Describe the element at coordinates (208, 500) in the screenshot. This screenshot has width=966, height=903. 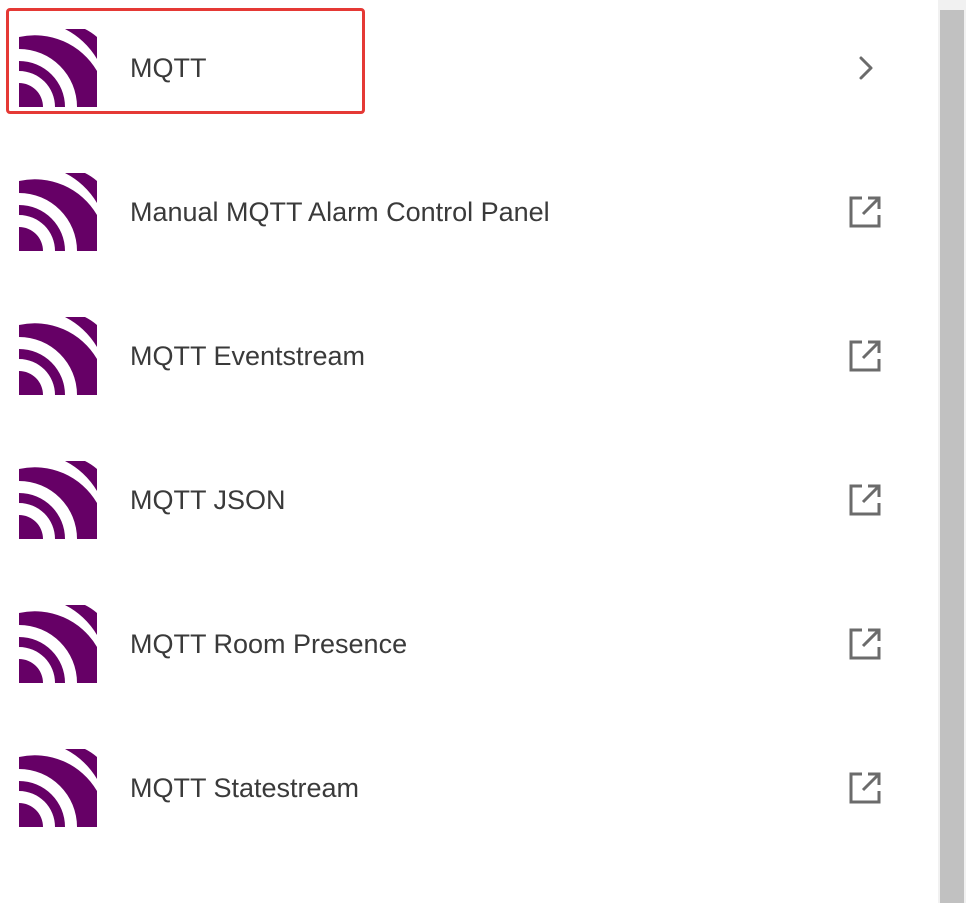
I see `list-item-label: MQTT JSON` at that location.